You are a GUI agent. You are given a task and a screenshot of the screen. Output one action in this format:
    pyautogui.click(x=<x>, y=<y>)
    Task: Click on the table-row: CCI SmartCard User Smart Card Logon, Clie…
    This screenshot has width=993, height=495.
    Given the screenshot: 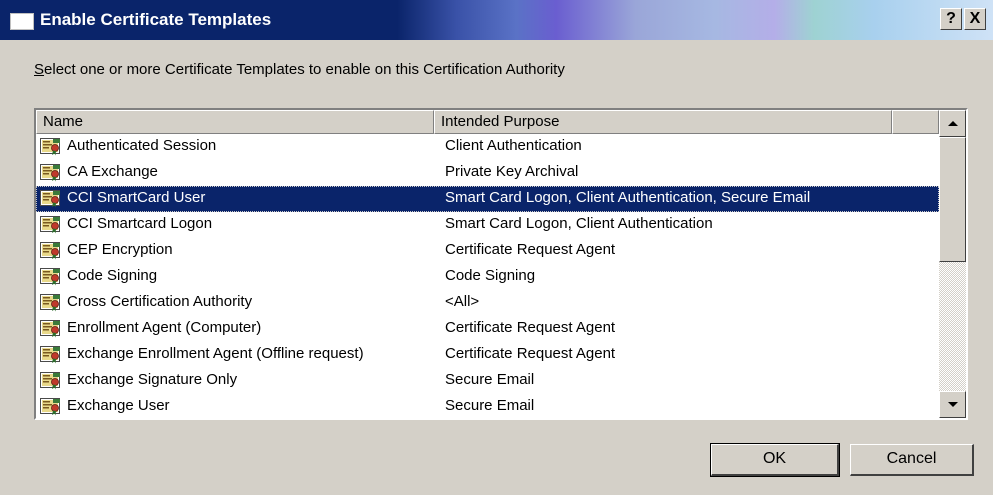 What is the action you would take?
    pyautogui.click(x=487, y=199)
    